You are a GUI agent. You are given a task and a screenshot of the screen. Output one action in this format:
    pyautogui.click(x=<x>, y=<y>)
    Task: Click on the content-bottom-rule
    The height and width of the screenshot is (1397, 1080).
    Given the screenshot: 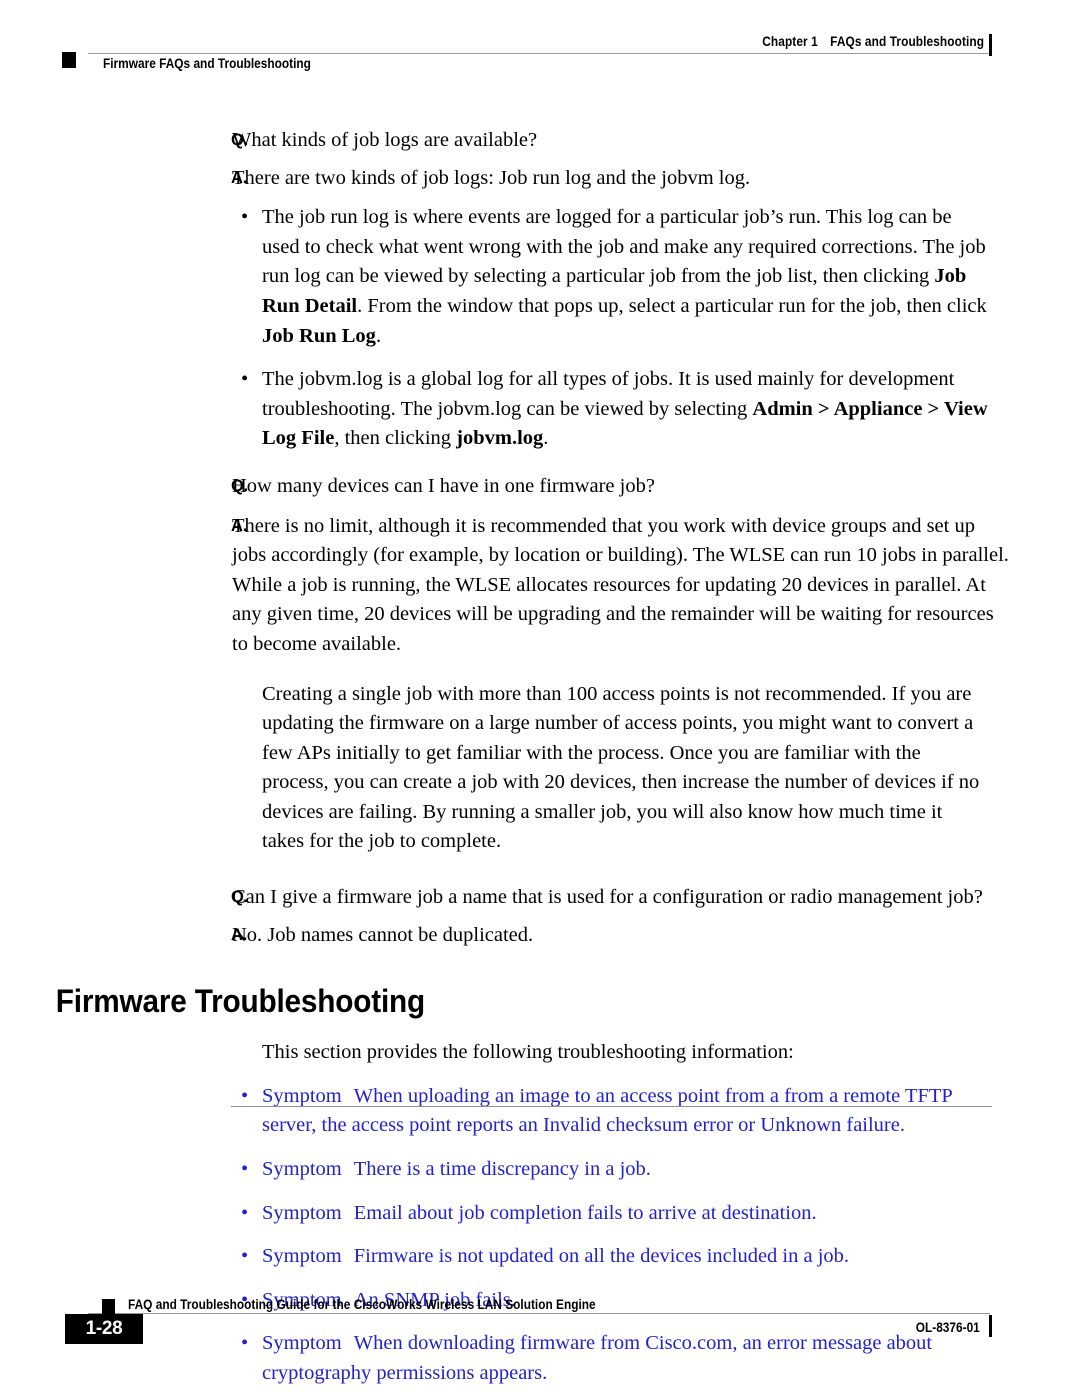 What is the action you would take?
    pyautogui.click(x=611, y=1106)
    